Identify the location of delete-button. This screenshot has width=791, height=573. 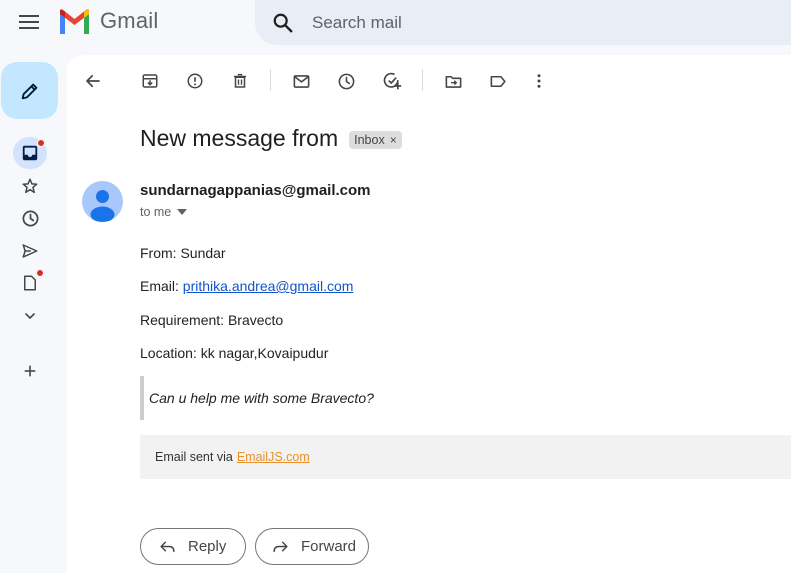
(240, 81).